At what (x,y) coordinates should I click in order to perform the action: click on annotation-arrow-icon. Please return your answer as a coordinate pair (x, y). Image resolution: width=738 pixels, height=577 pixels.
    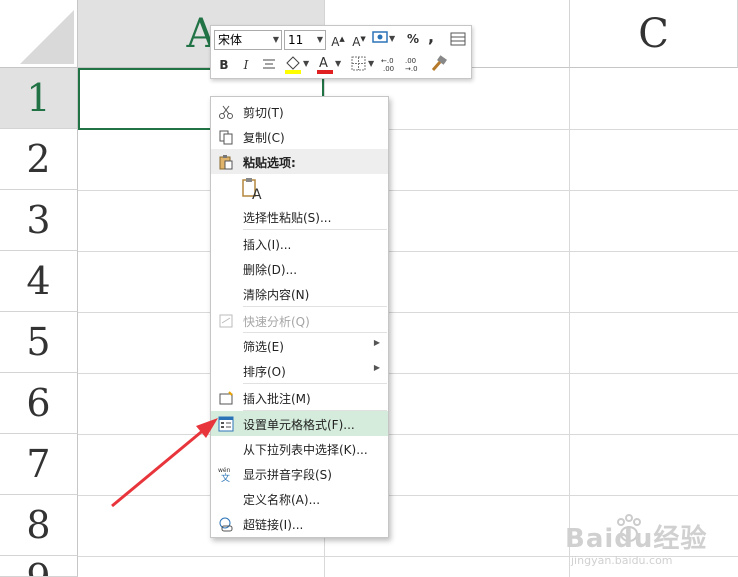
    Looking at the image, I should click on (164, 463).